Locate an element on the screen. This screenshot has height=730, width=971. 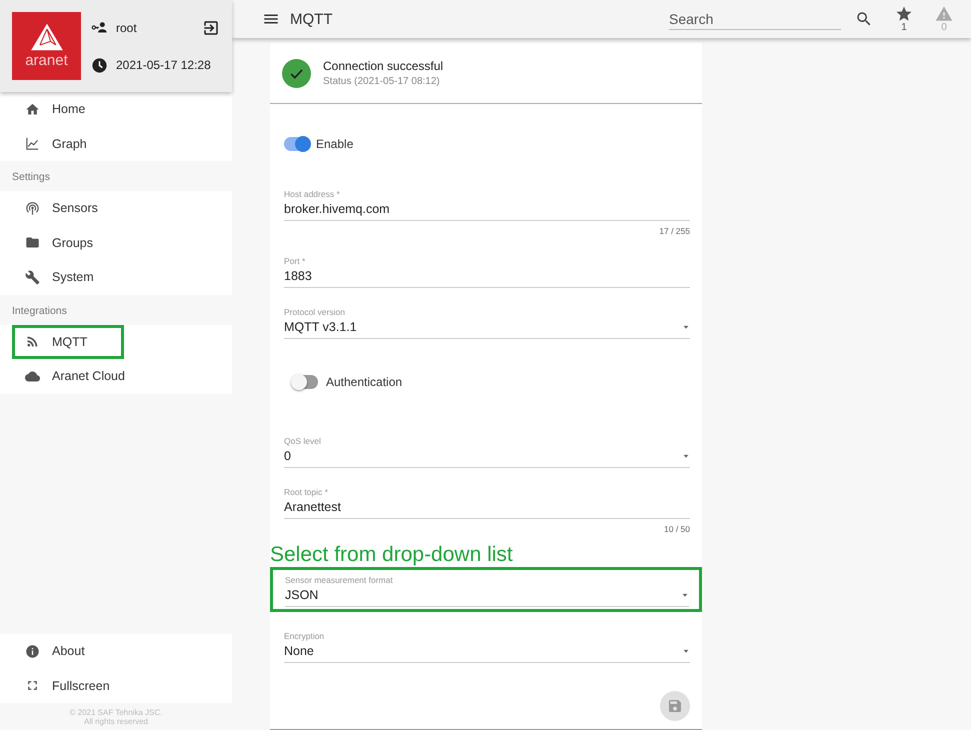
select-field: Encryption None is located at coordinates (487, 646).